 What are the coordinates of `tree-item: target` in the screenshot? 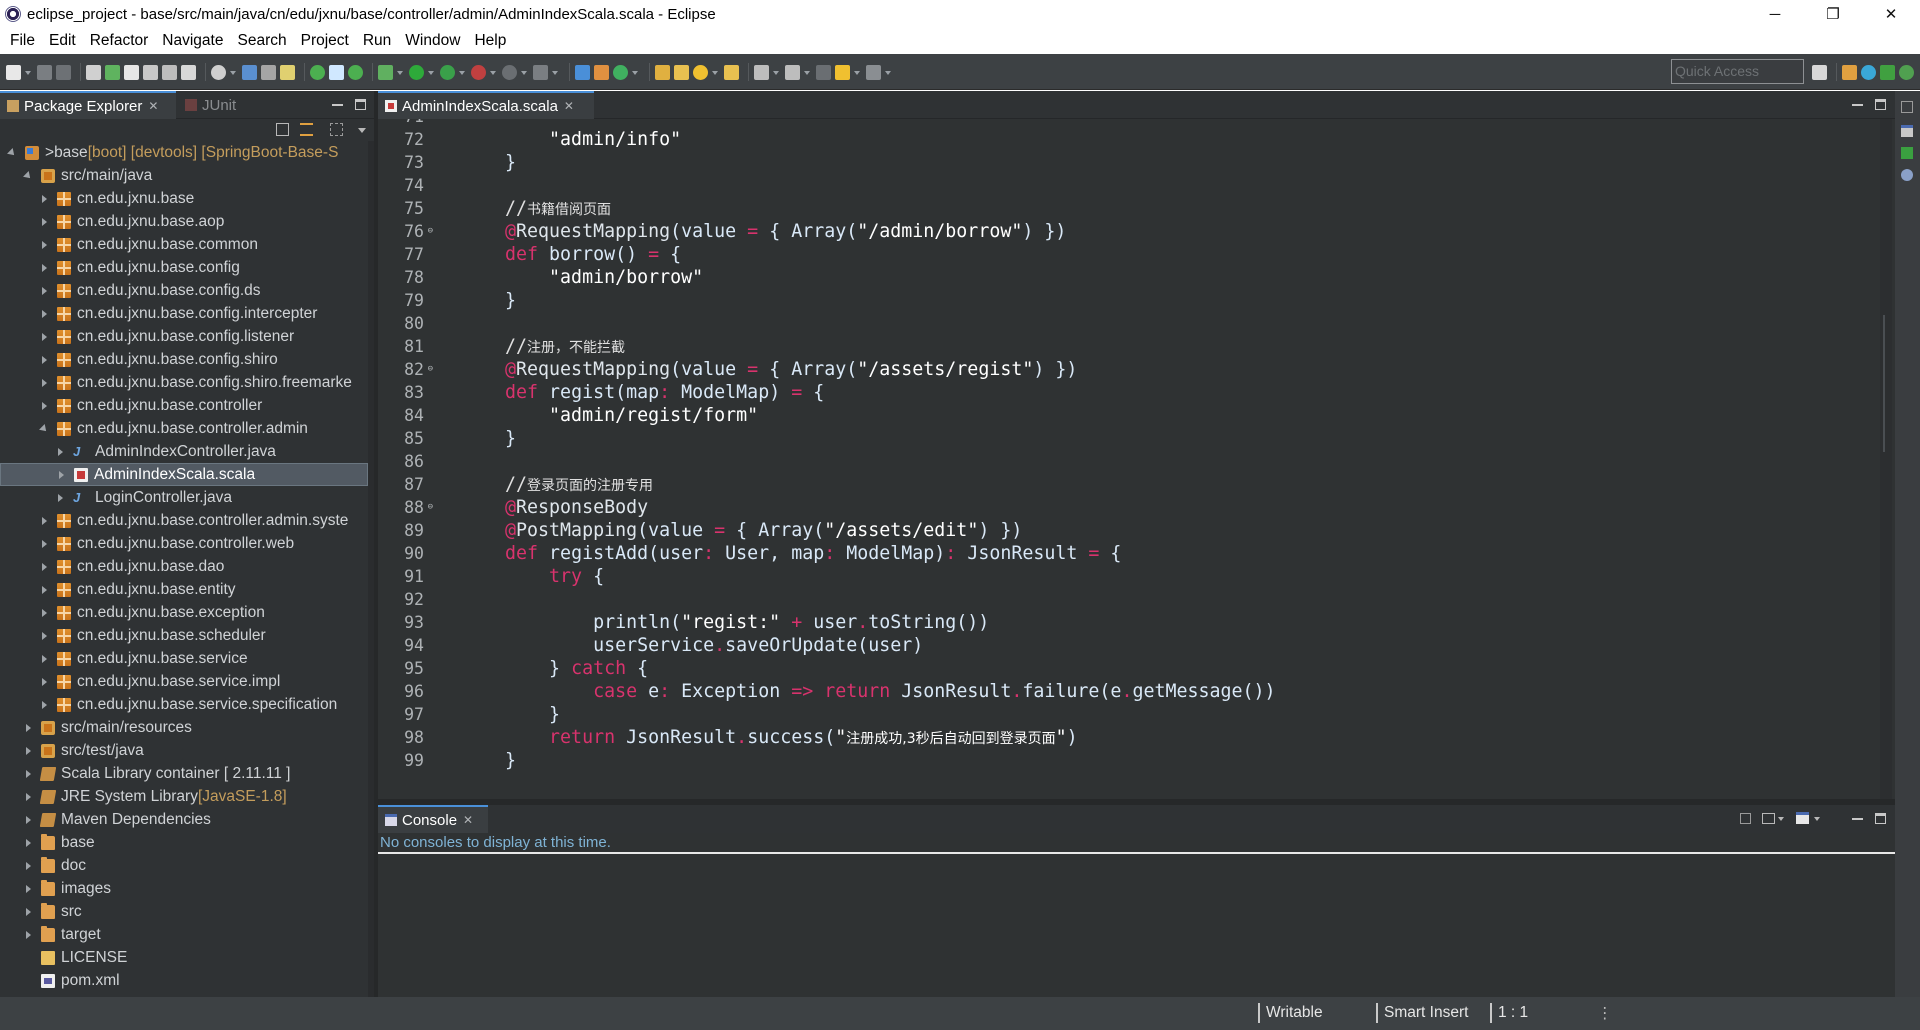 It's located at (184, 934).